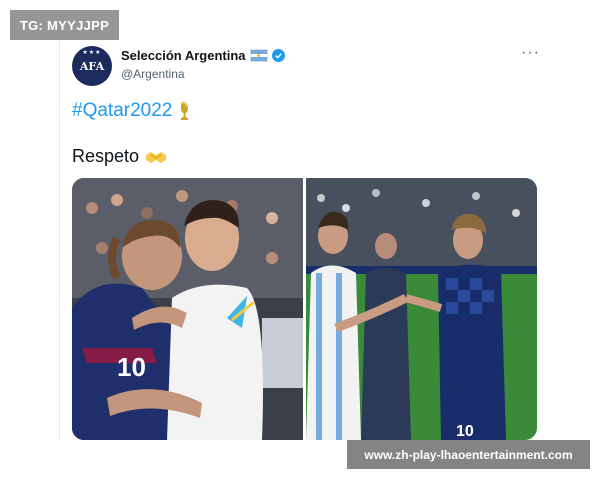 This screenshot has height=480, width=600. I want to click on tweet-border, so click(59, 240).